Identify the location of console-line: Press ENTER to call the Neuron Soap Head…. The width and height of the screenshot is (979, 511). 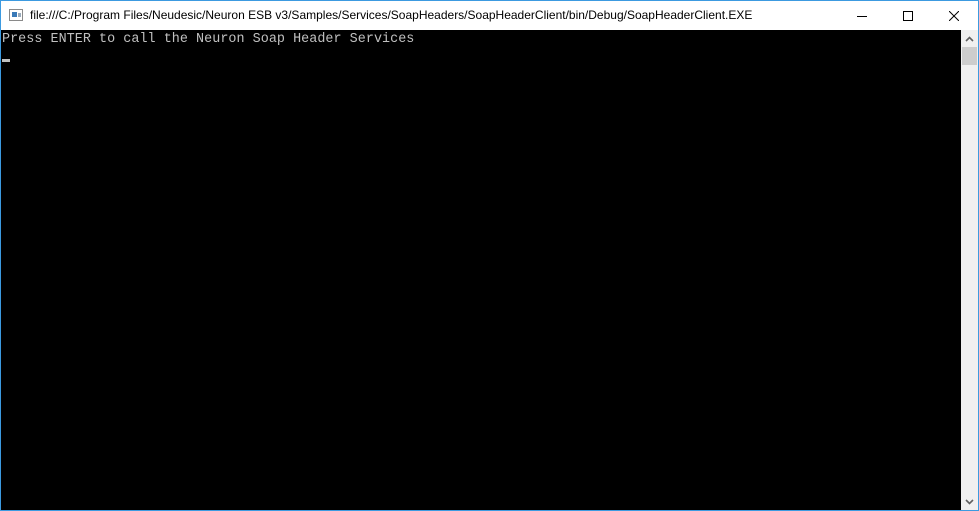
(208, 39).